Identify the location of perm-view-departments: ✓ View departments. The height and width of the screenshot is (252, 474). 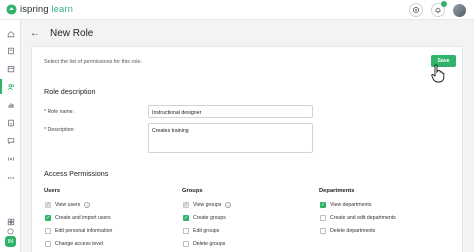
(345, 205).